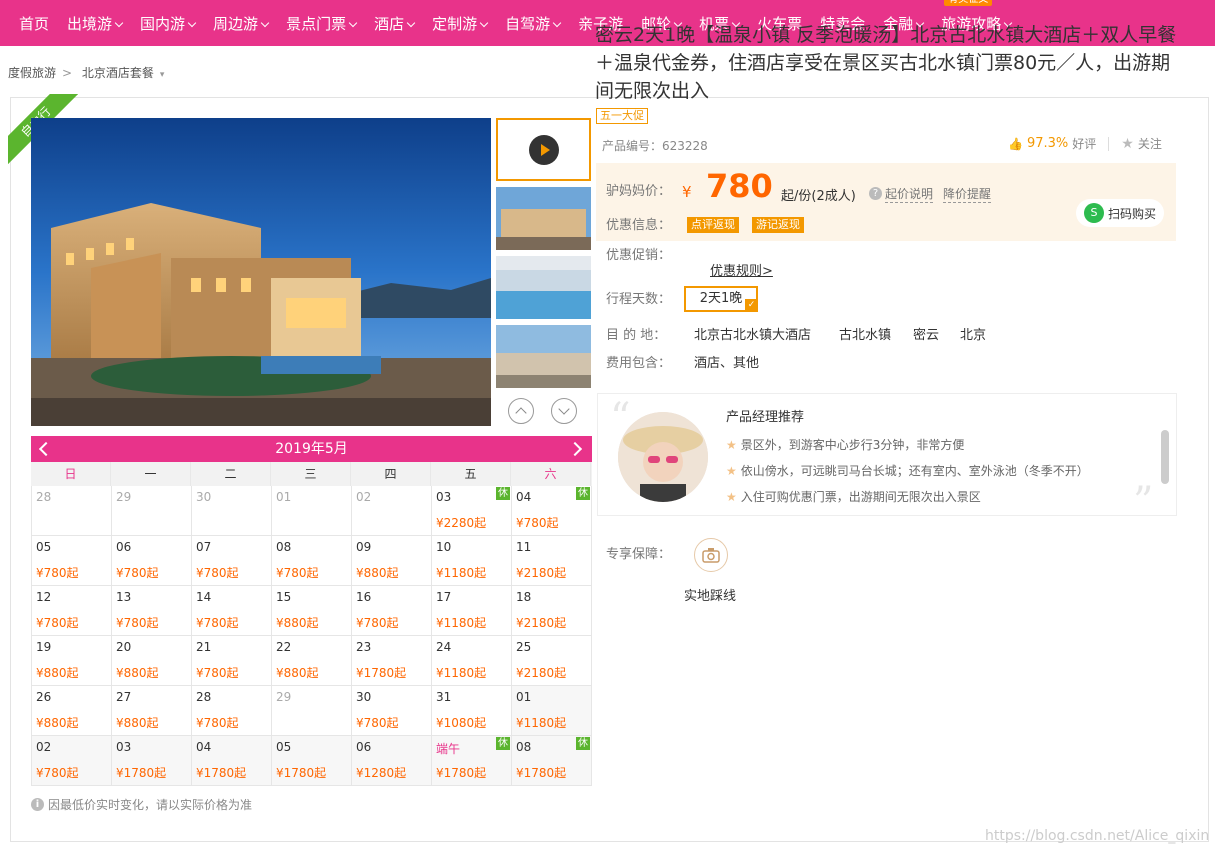 The height and width of the screenshot is (855, 1215). Describe the element at coordinates (721, 299) in the screenshot. I see `days-option: 2天1晚` at that location.